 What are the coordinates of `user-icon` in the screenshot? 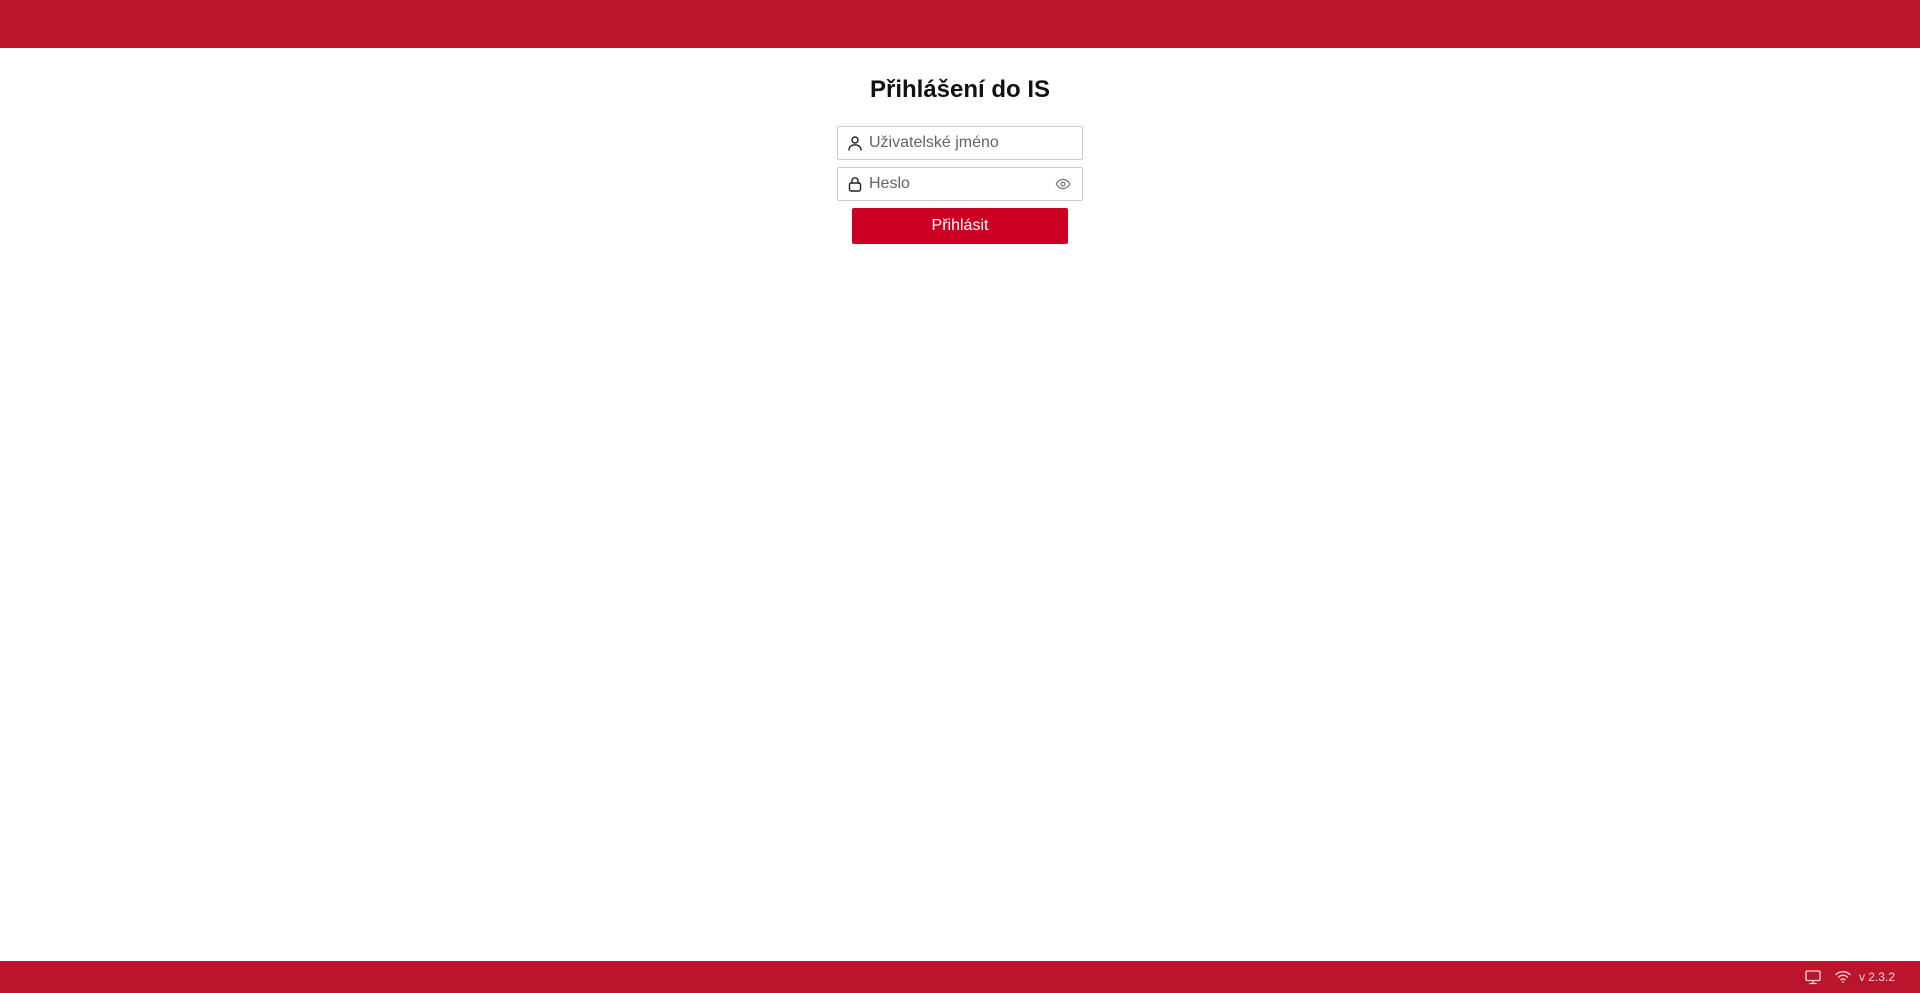 It's located at (855, 143).